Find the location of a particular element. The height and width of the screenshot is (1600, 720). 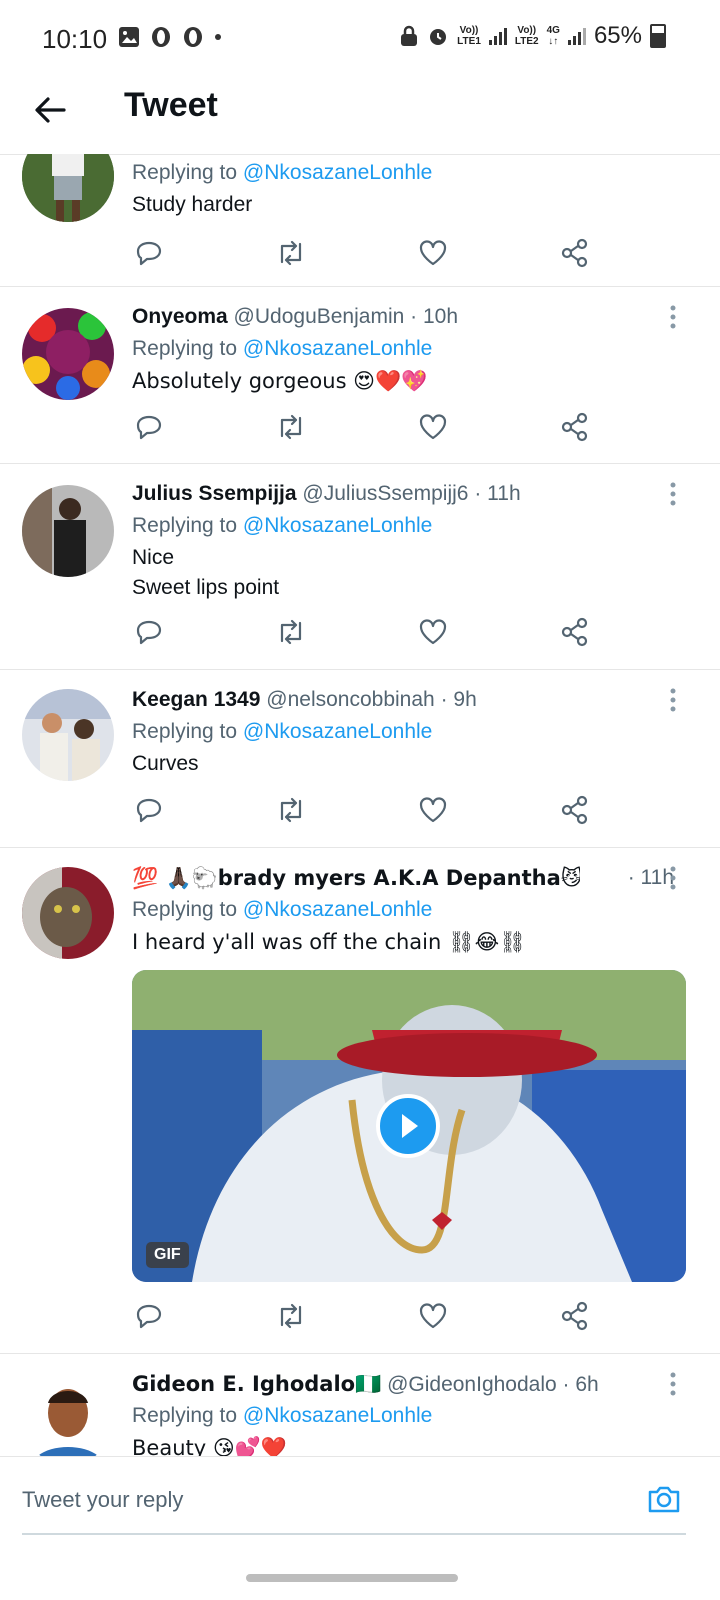

tweet-header: Keegan 1349 @nelsoncobbinah · 9h is located at coordinates (411, 700).